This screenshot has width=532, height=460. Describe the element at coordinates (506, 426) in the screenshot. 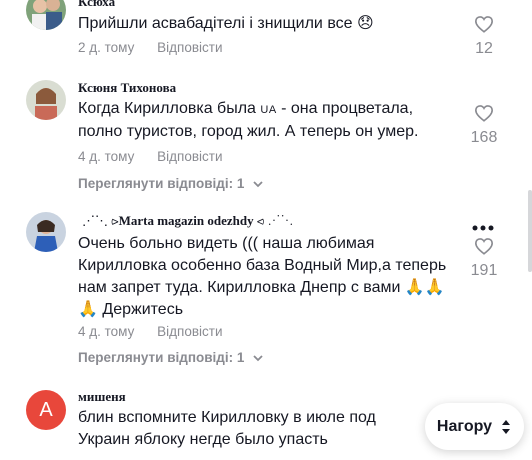

I see `sort-arrows-icon` at that location.